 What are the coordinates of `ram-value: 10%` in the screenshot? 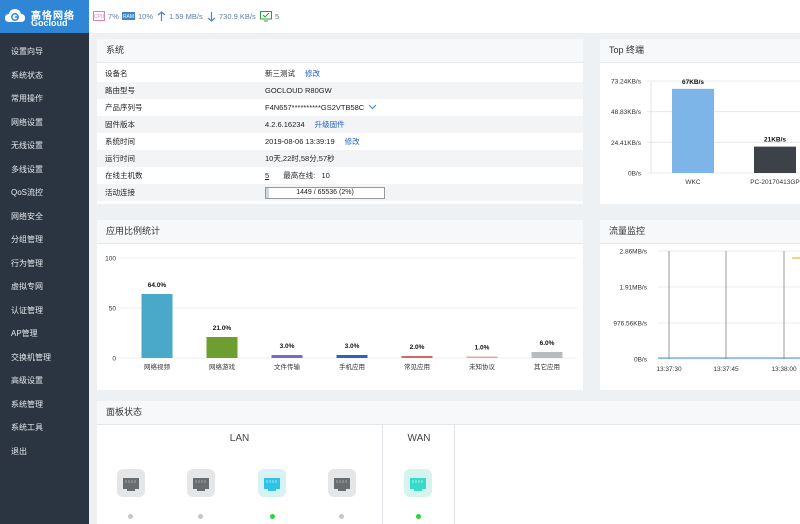 It's located at (146, 16).